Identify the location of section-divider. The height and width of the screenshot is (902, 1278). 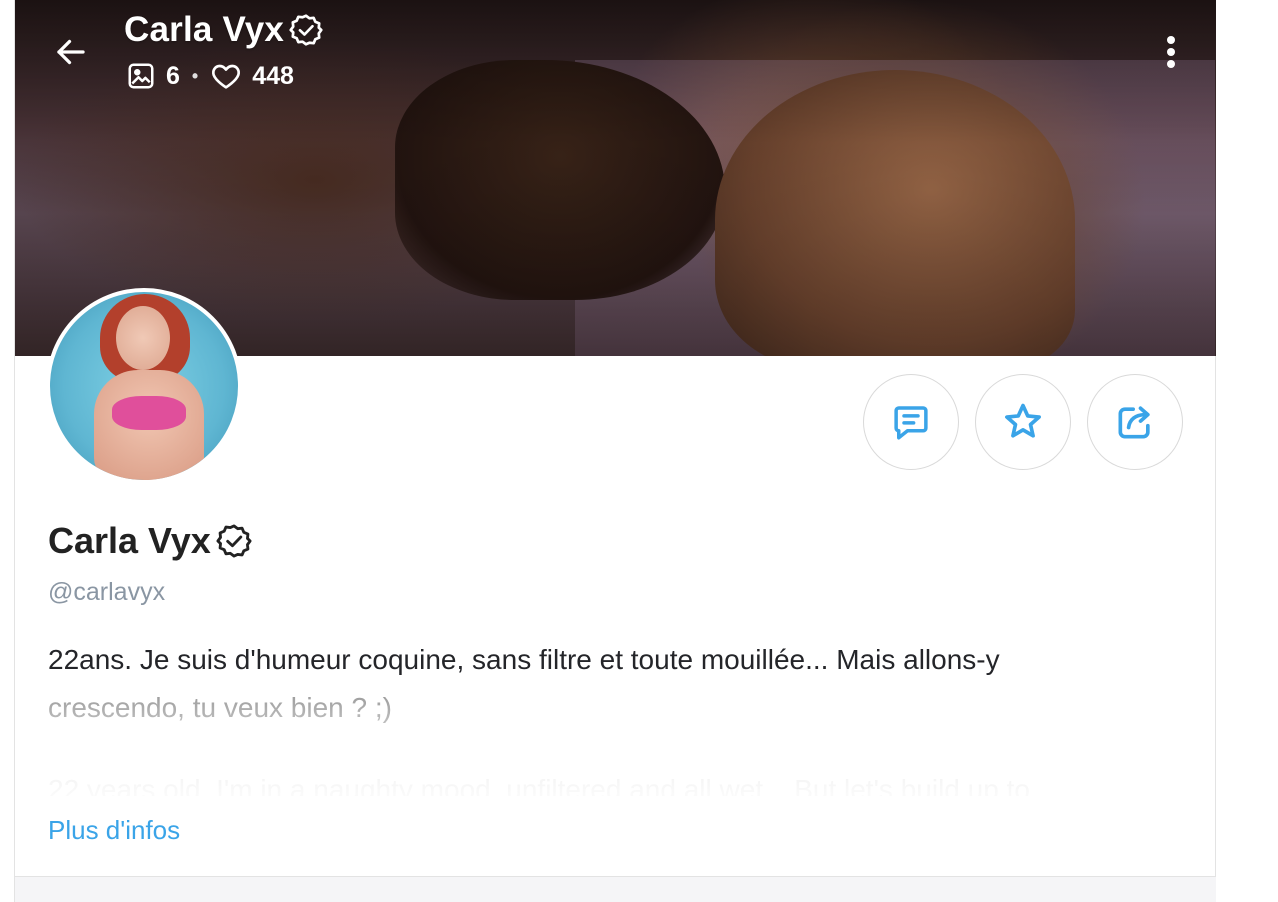
(615, 889).